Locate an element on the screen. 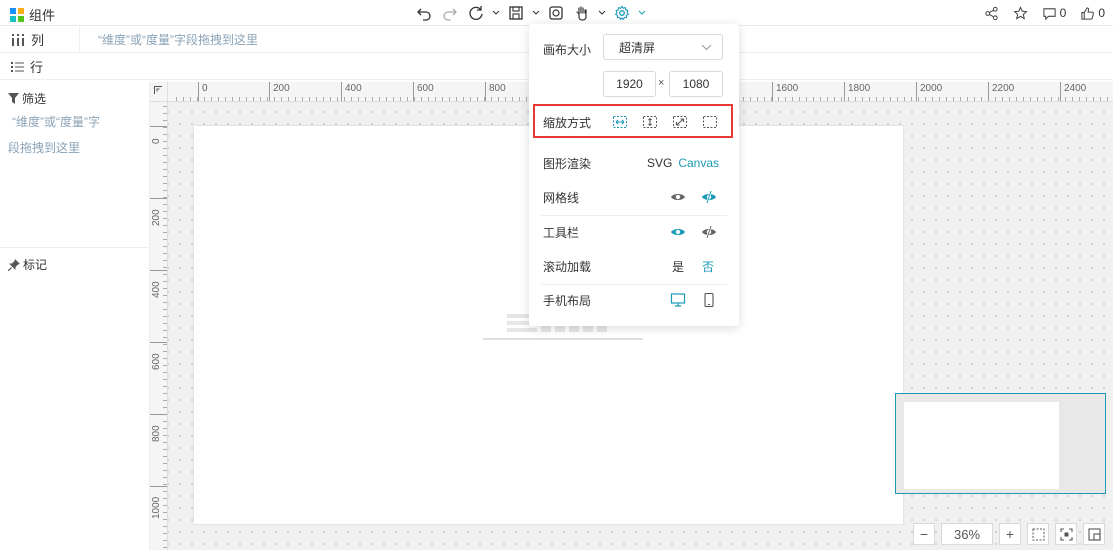 The image size is (1113, 550). filter-title: 筛选 is located at coordinates (74, 98).